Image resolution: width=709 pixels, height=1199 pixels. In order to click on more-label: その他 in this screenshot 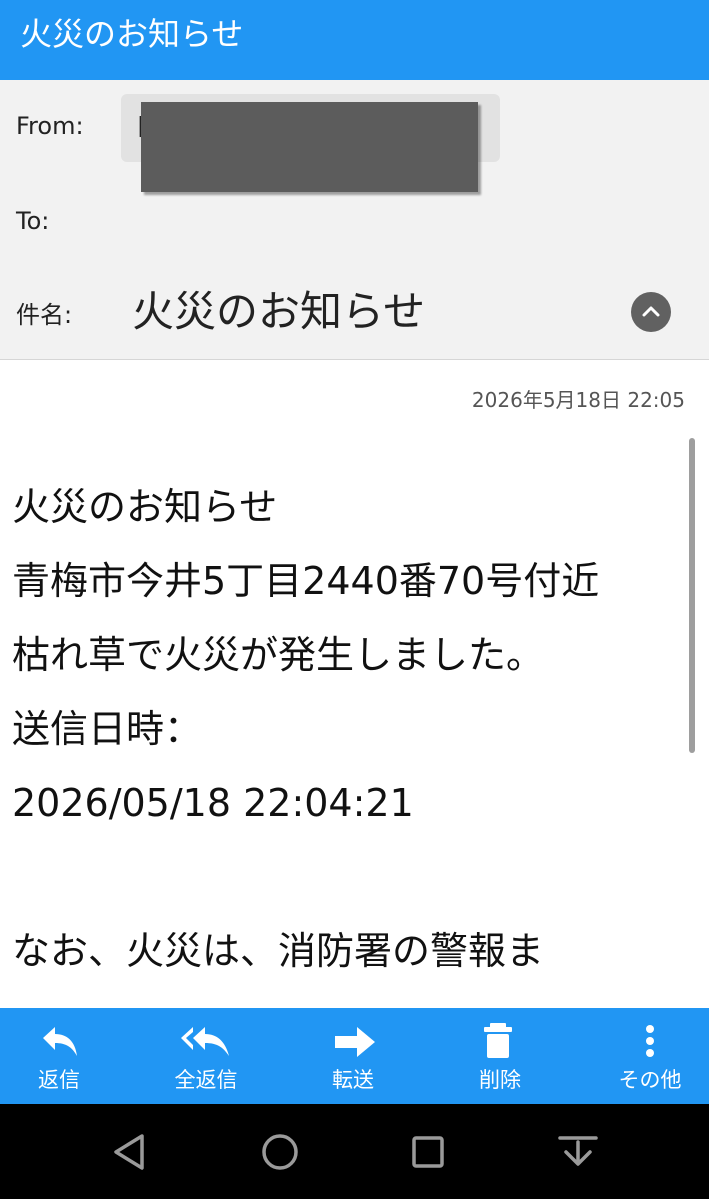, I will do `click(650, 1080)`.